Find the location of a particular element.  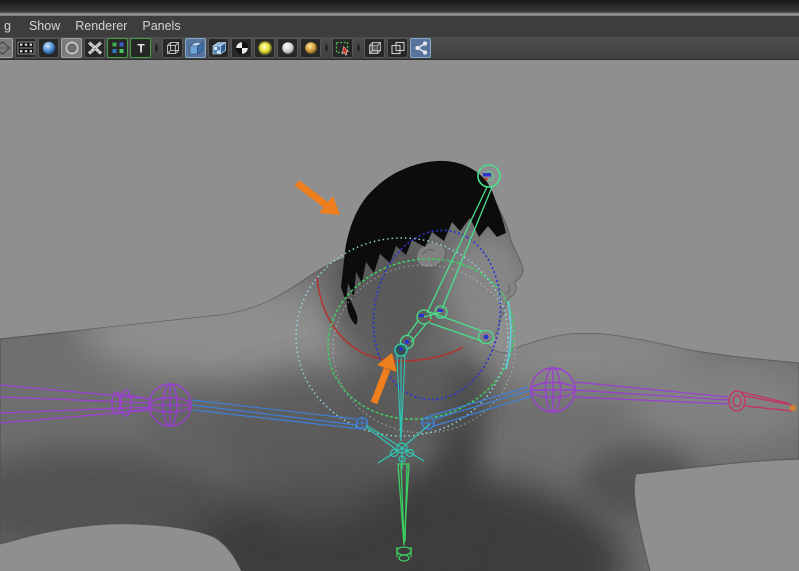

film-gate-icon is located at coordinates (25, 48).